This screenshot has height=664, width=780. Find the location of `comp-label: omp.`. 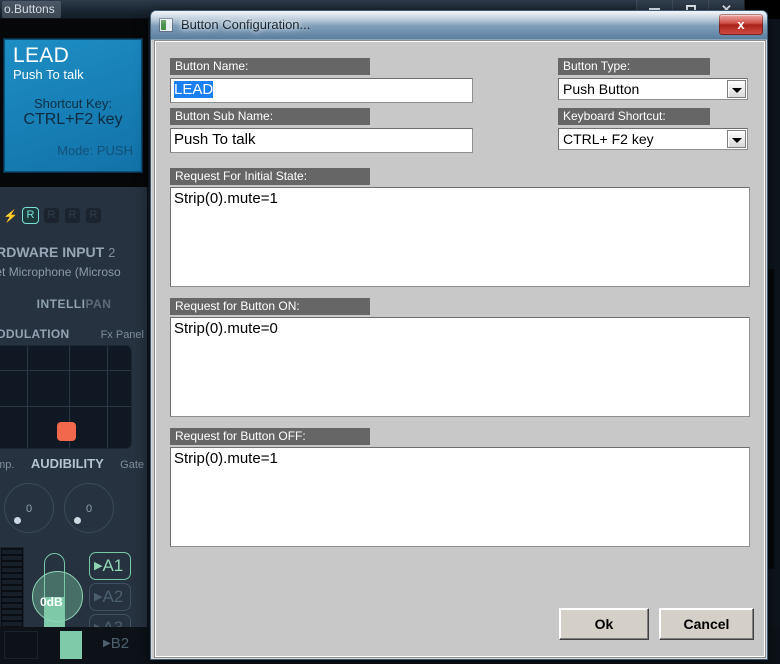

comp-label: omp. is located at coordinates (7, 465).